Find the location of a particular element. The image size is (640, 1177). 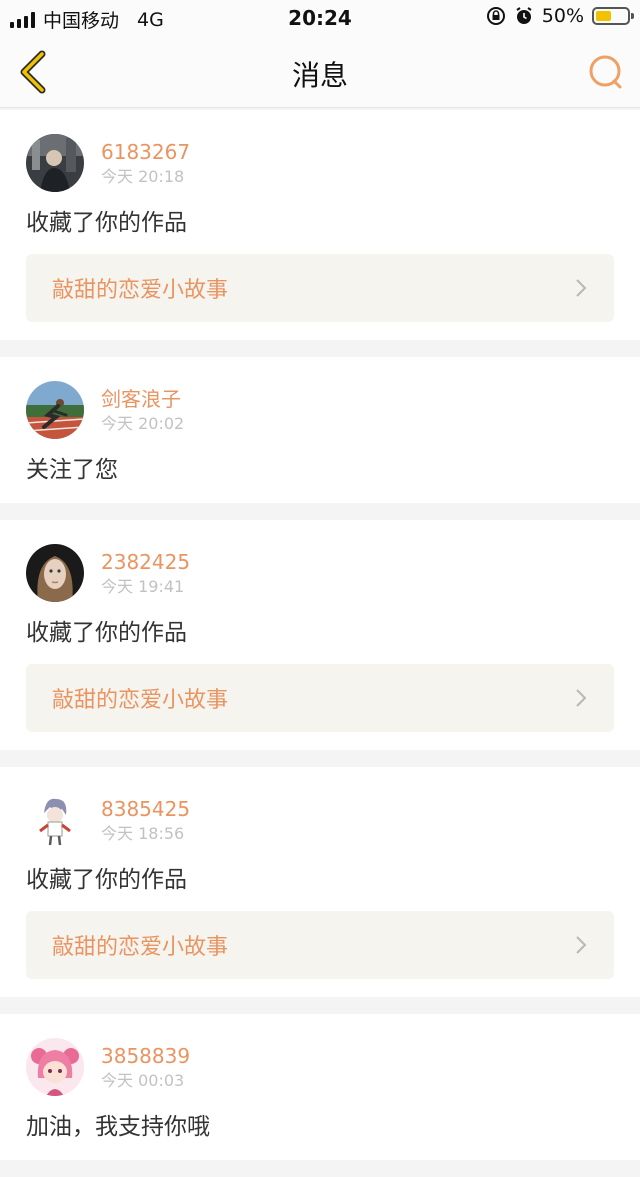

rotation-lock-icon is located at coordinates (495, 16).